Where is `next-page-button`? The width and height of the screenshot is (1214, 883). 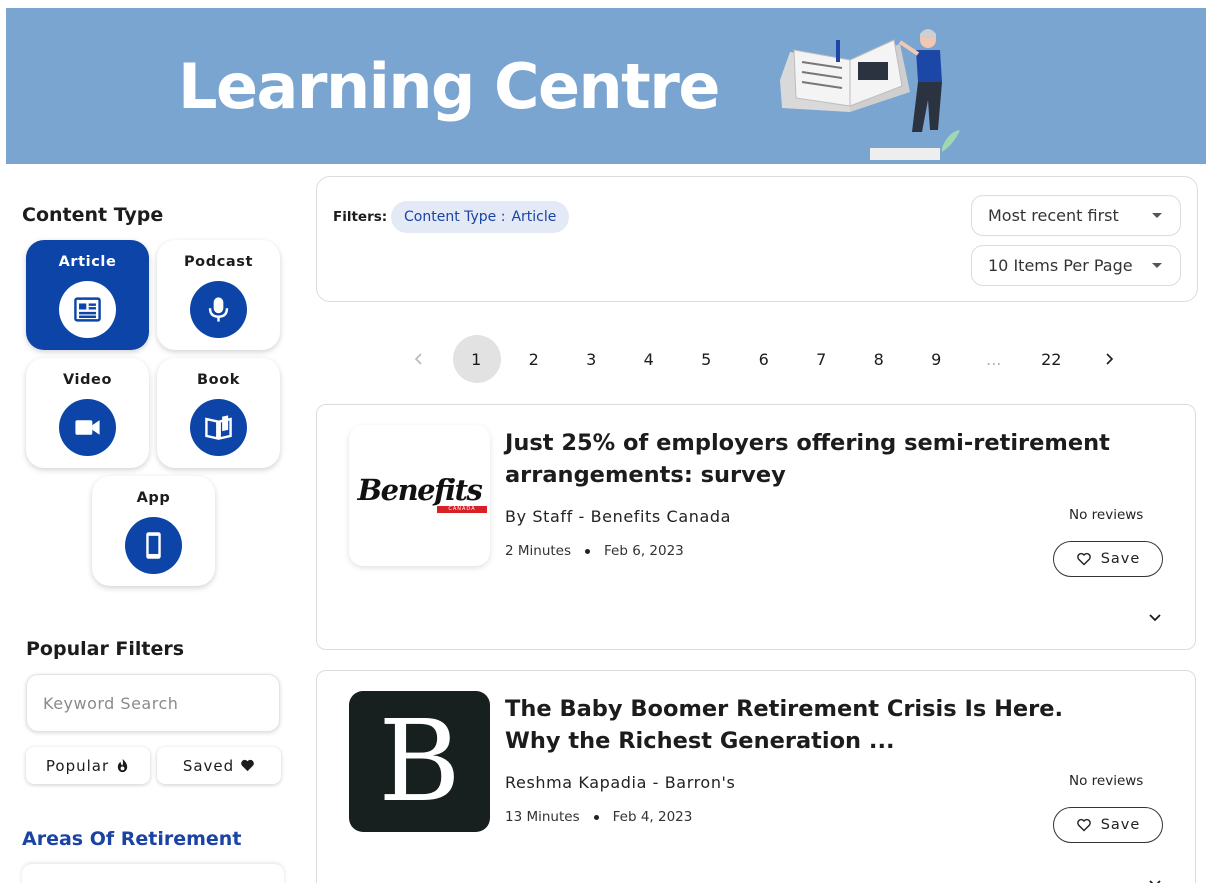 next-page-button is located at coordinates (1109, 359).